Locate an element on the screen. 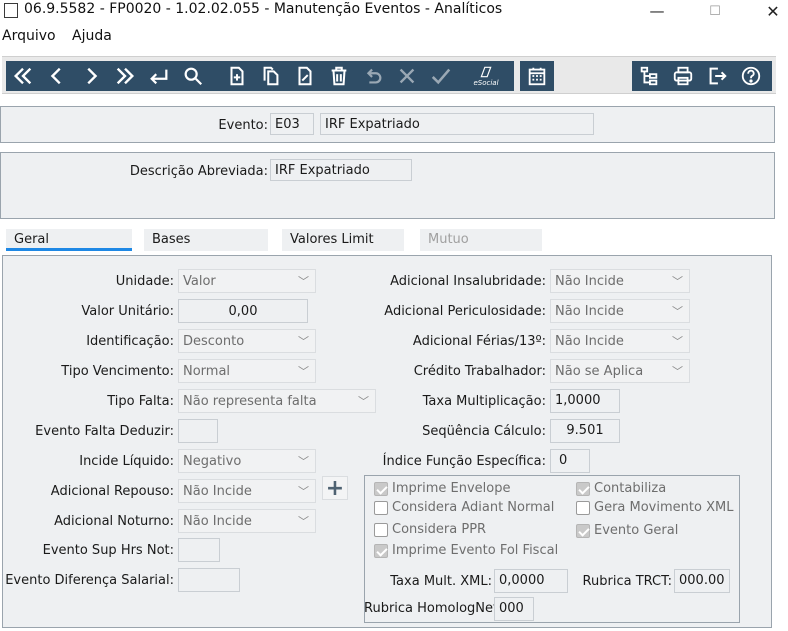  maximize-button: ☐ is located at coordinates (715, 11).